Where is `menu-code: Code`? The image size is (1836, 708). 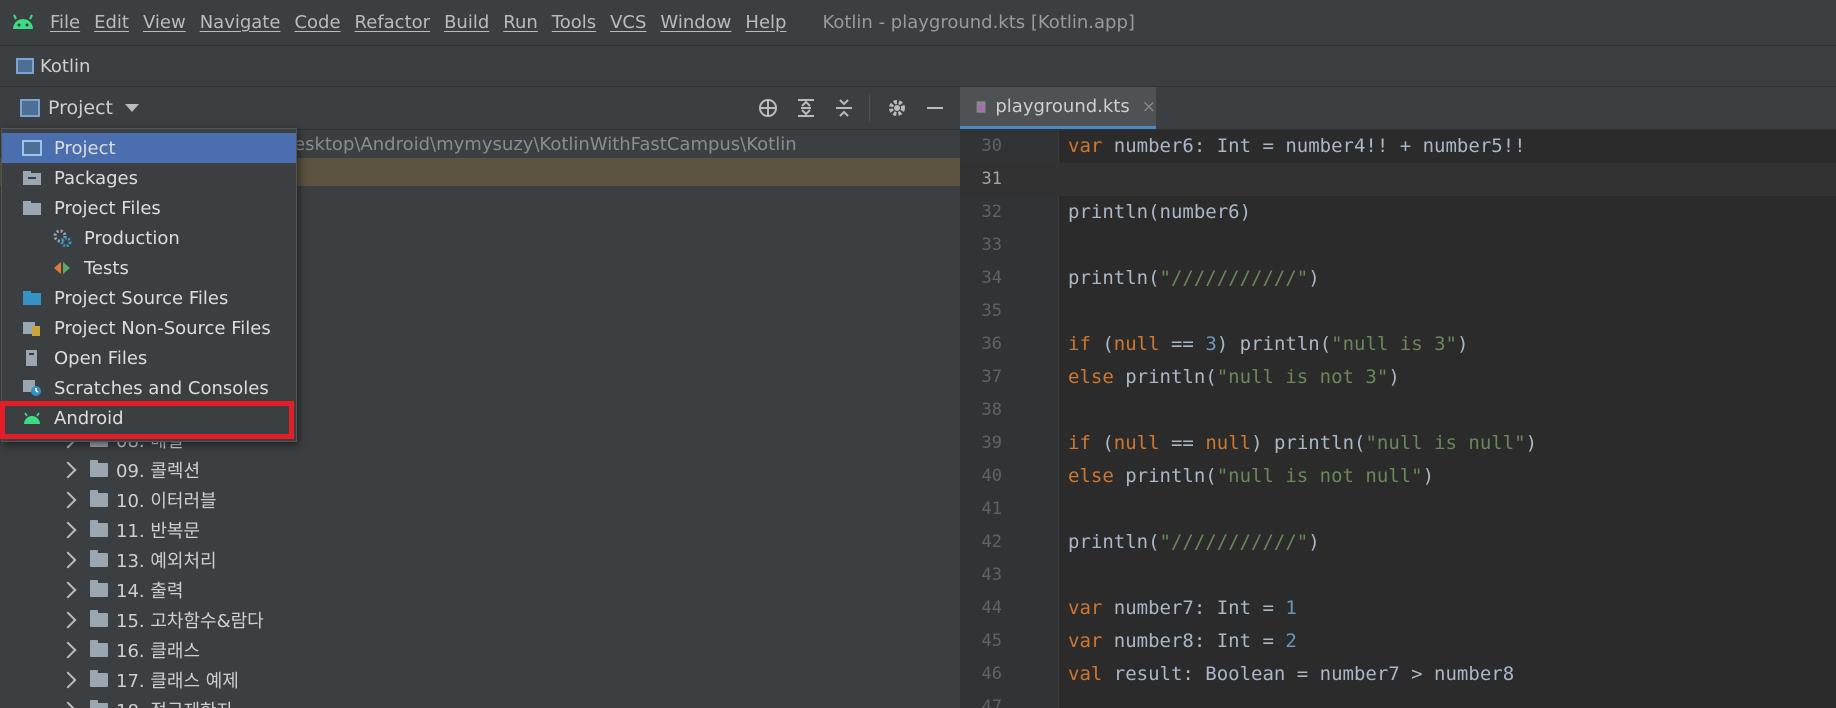 menu-code: Code is located at coordinates (317, 22).